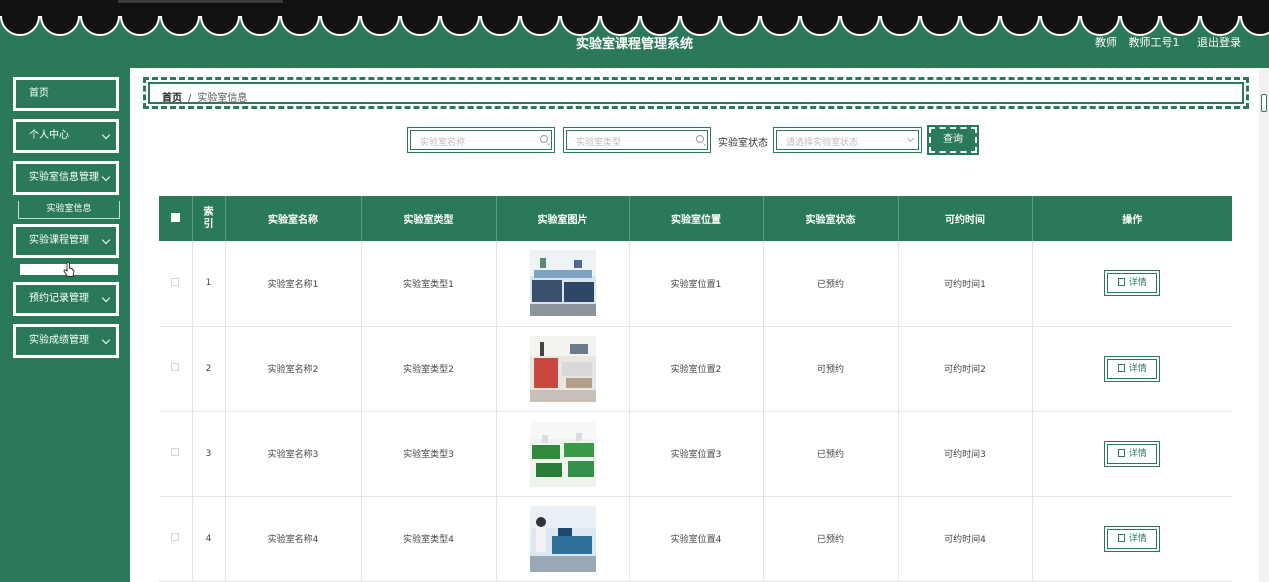  I want to click on input-placeholder: 实验室类型, so click(599, 143).